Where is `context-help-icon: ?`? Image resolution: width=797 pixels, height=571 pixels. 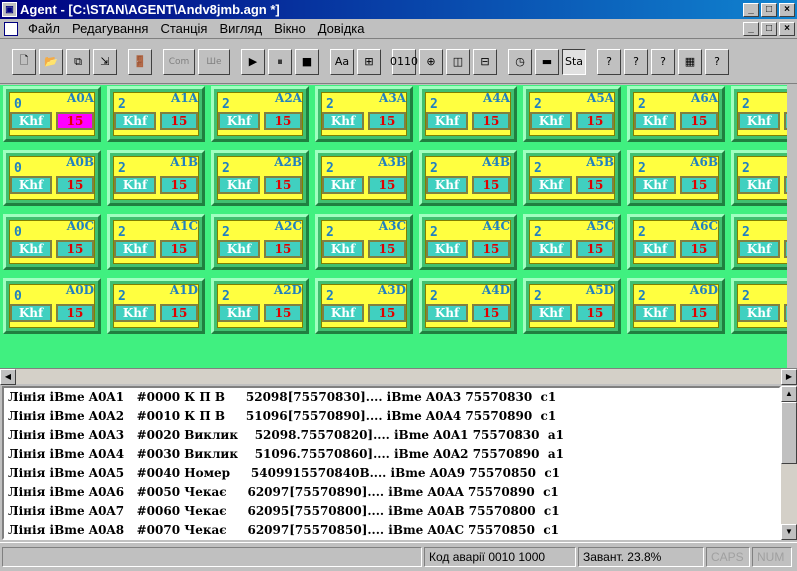 context-help-icon: ? is located at coordinates (717, 61).